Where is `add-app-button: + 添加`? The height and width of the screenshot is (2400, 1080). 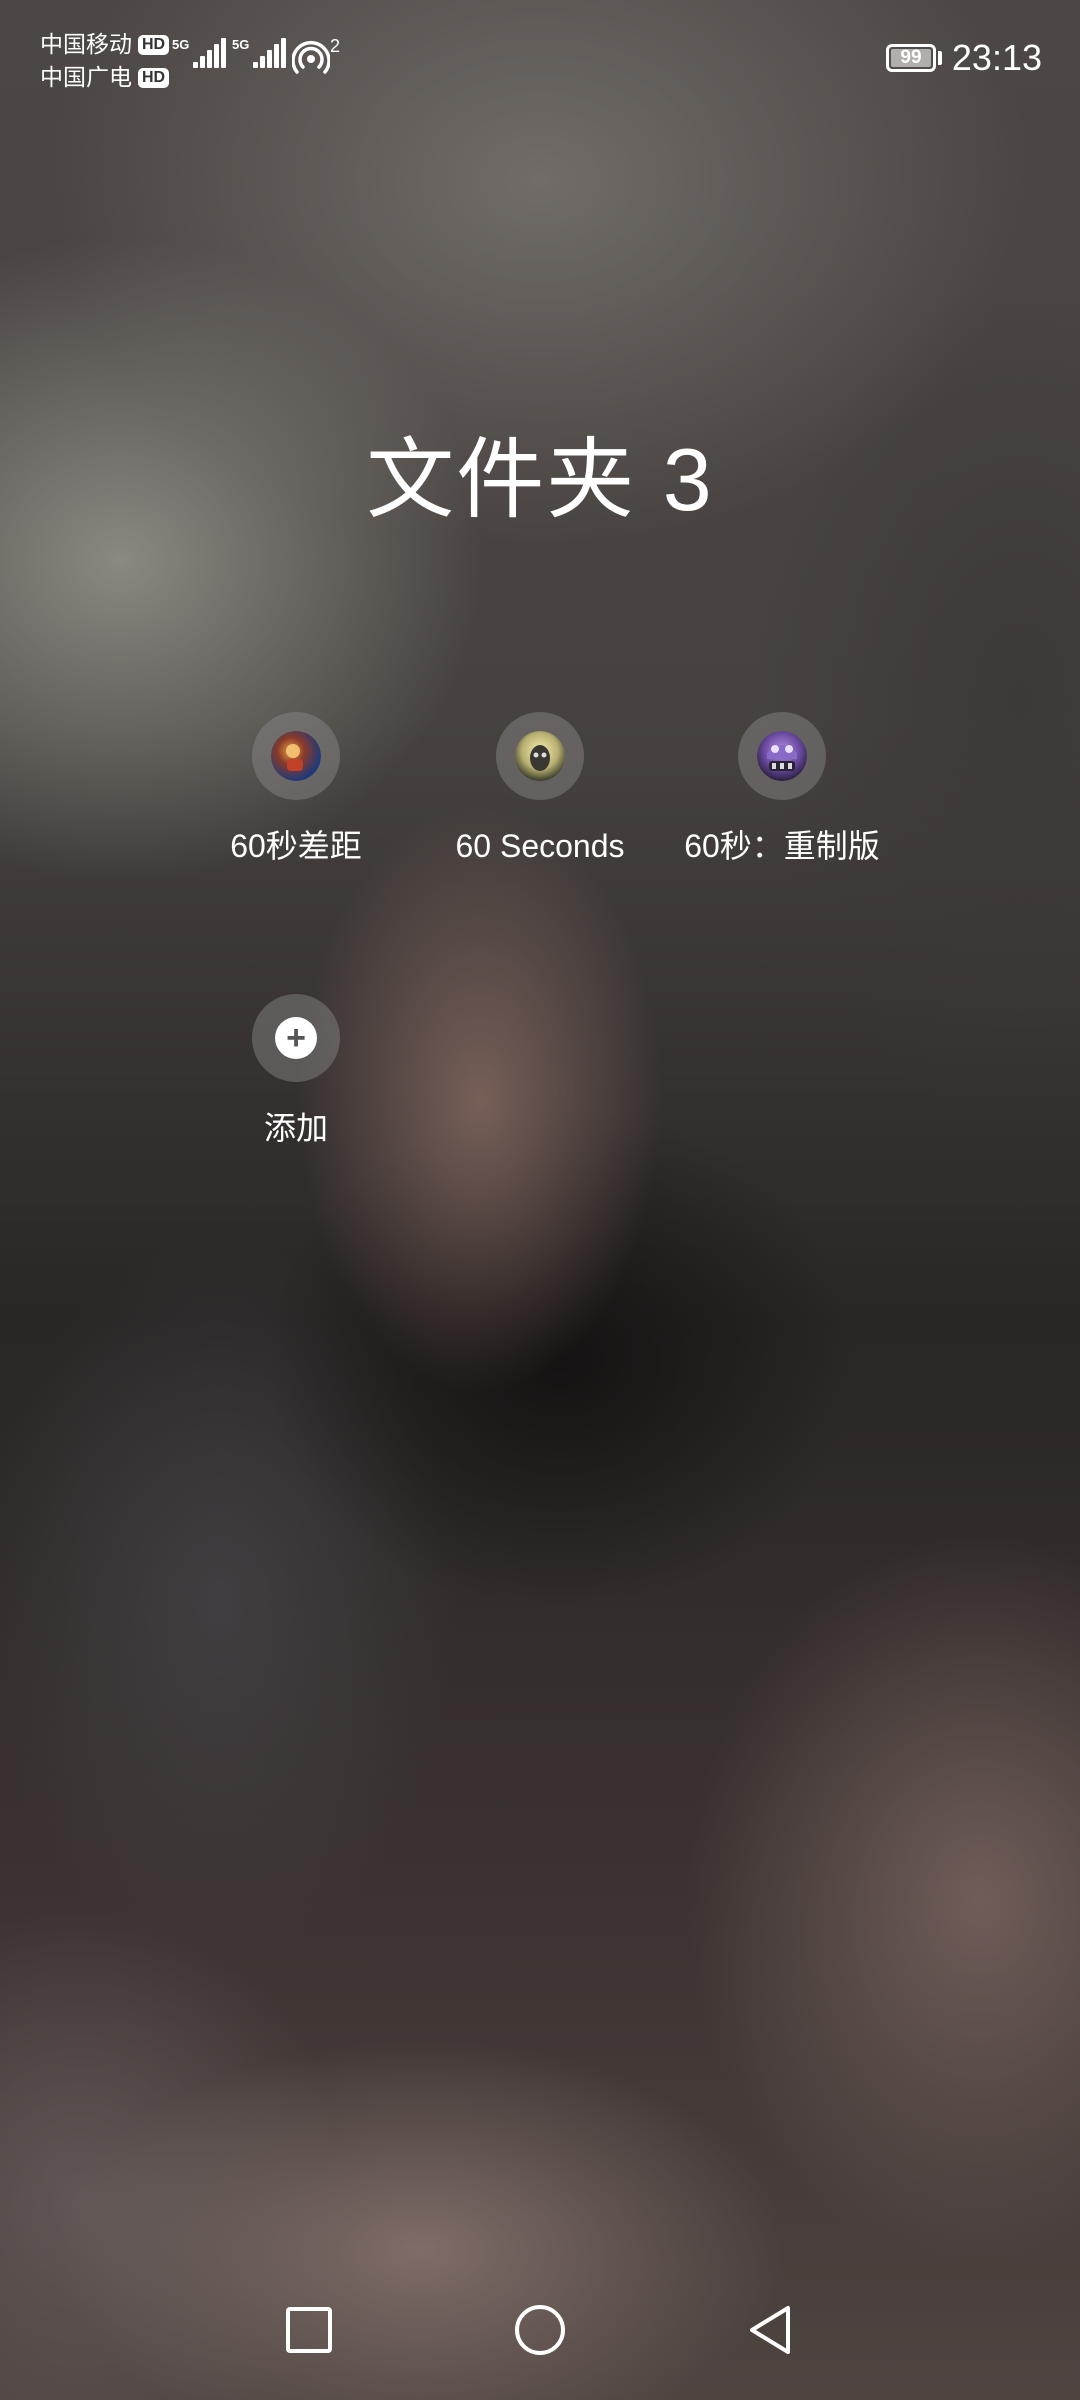 add-app-button: + 添加 is located at coordinates (296, 1071).